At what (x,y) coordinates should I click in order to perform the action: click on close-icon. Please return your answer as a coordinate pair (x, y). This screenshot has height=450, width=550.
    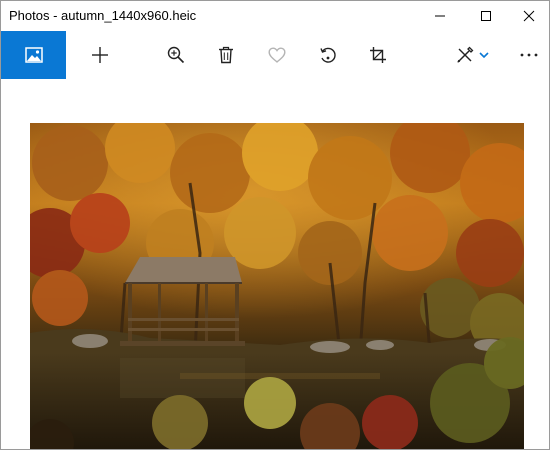
    Looking at the image, I should click on (529, 16).